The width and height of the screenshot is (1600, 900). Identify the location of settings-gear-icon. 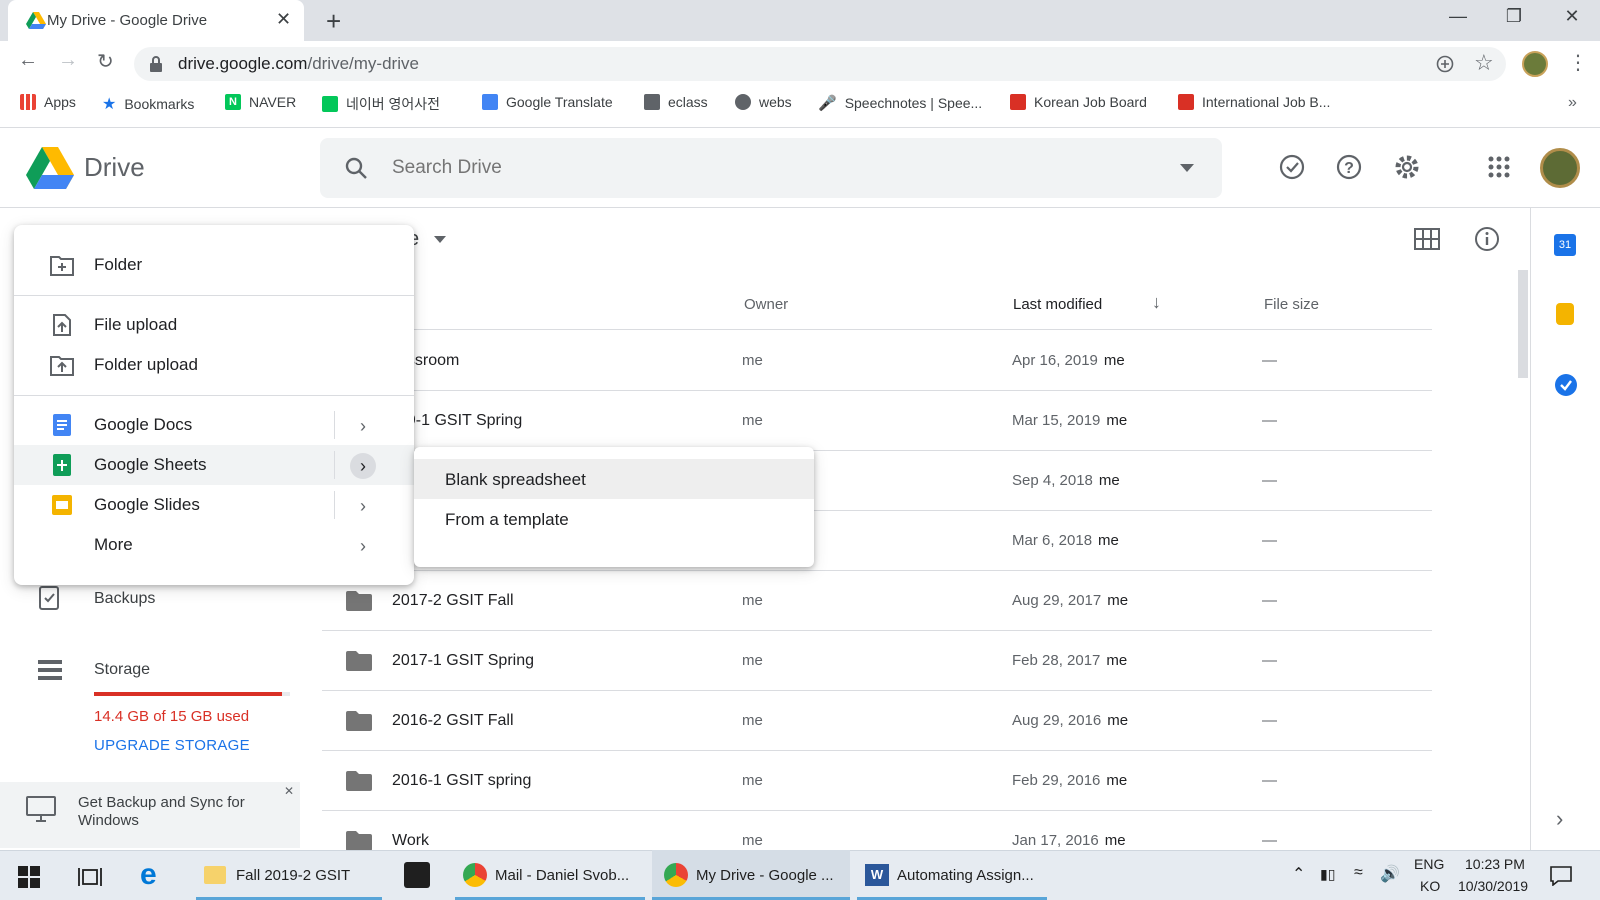
(1407, 167).